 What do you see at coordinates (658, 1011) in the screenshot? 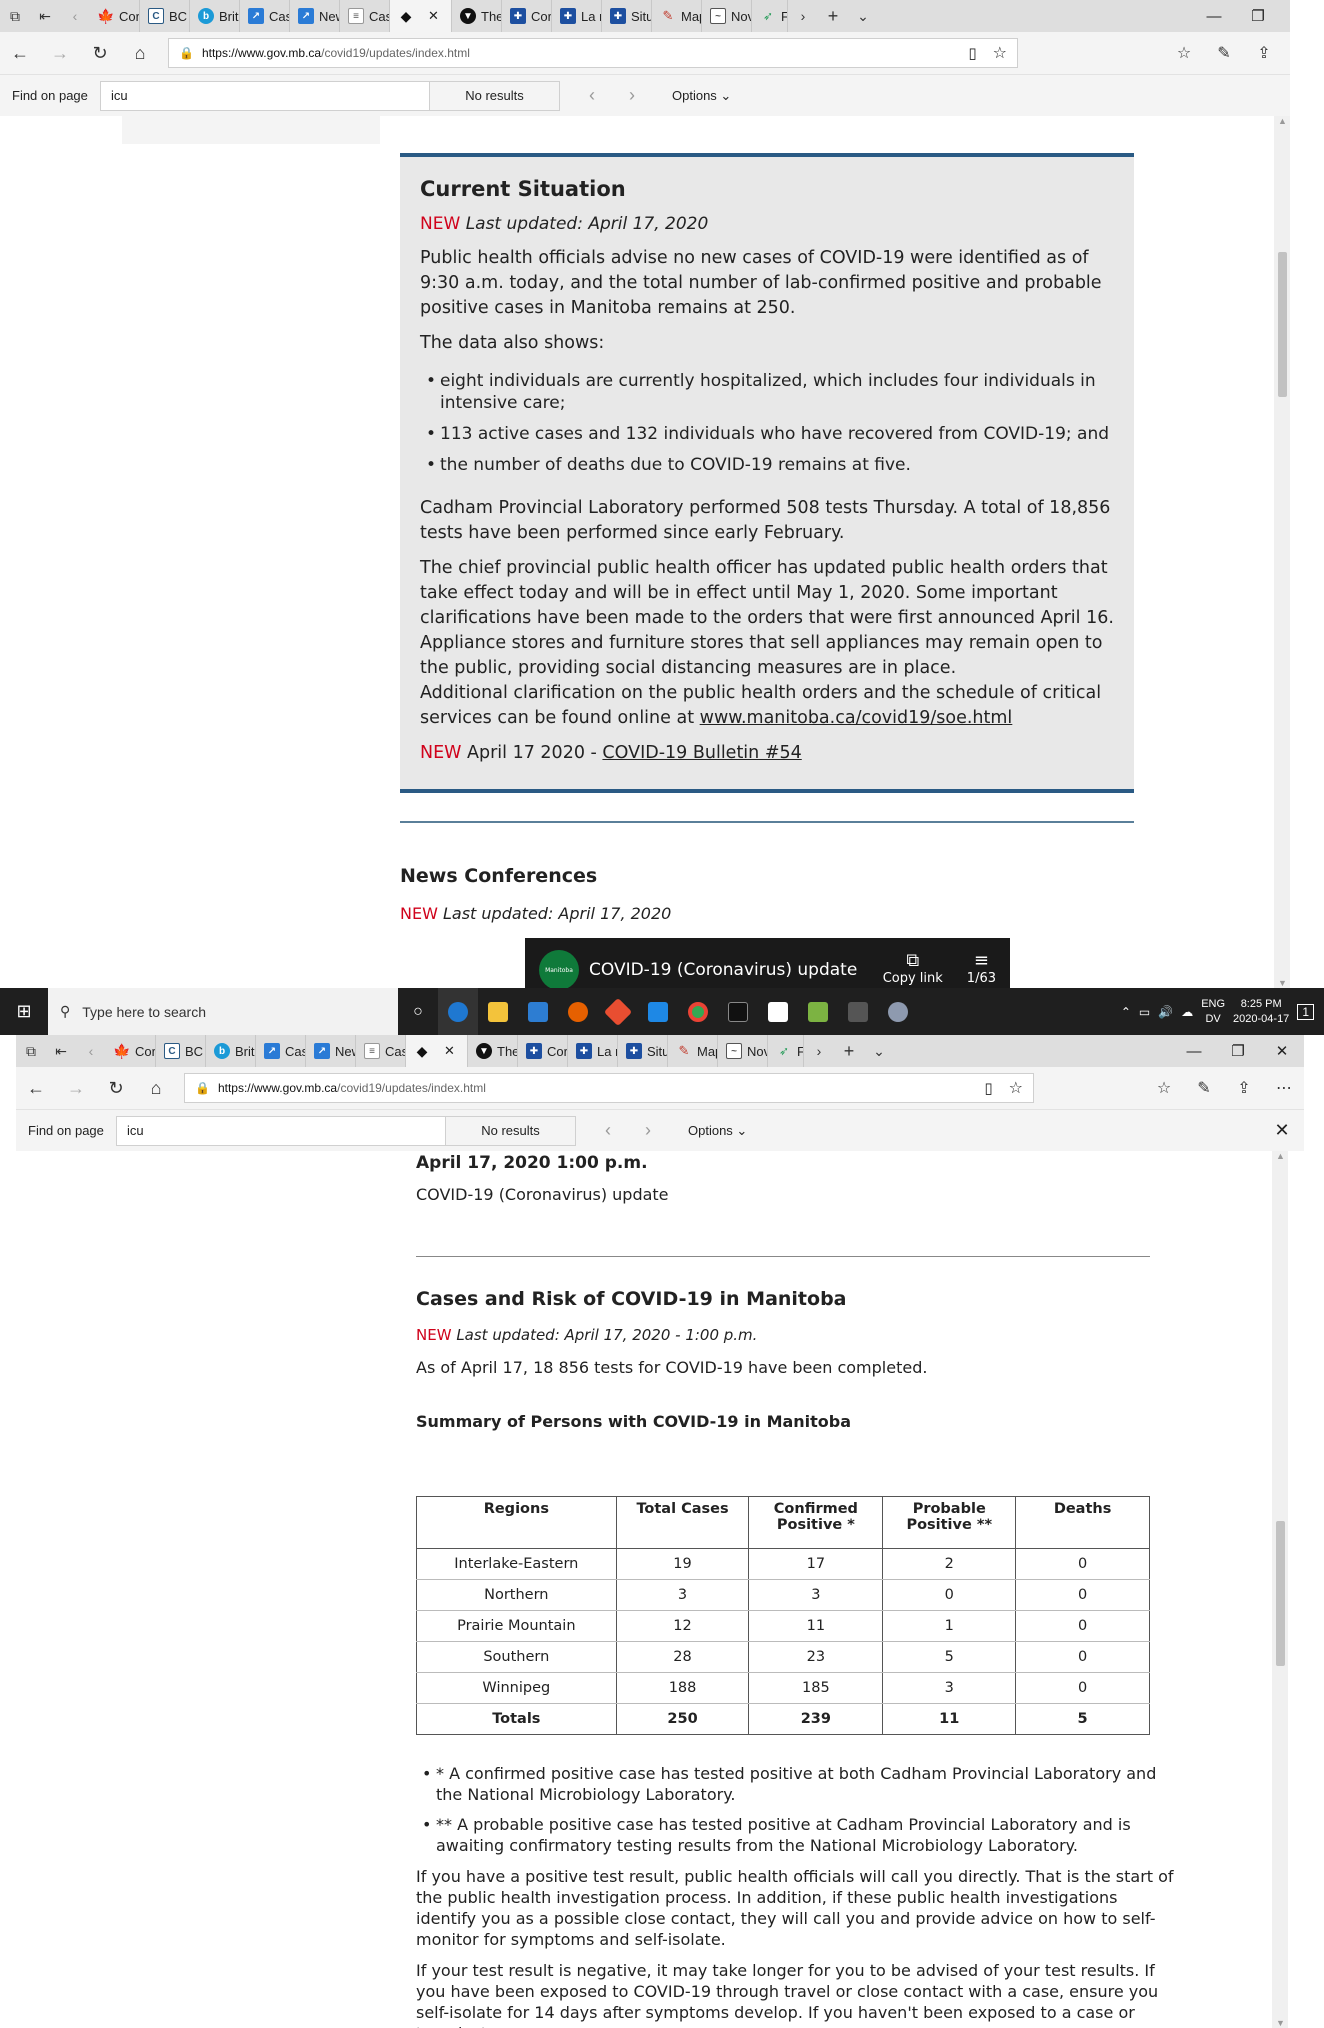
I see `mail-icon` at bounding box center [658, 1011].